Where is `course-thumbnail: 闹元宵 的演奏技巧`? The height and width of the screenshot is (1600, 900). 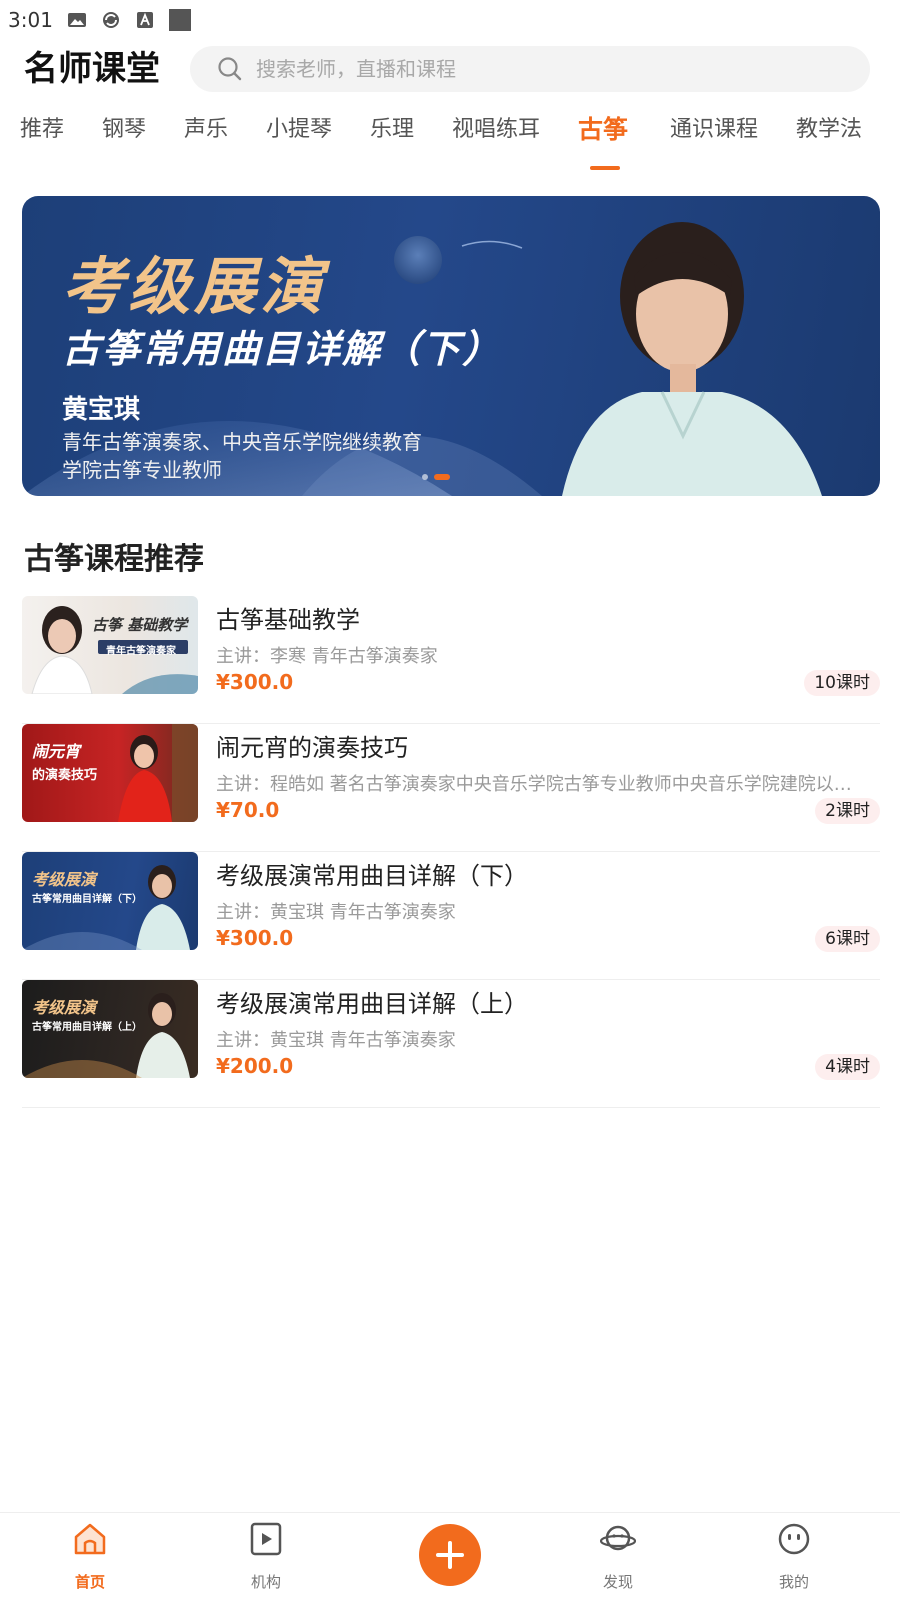 course-thumbnail: 闹元宵 的演奏技巧 is located at coordinates (110, 773).